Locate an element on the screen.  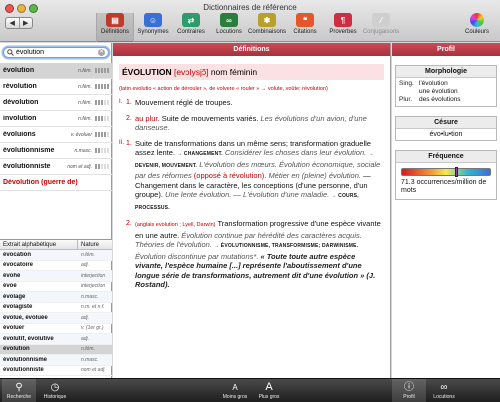
headword: ÉVOLUTION is located at coordinates (147, 72).